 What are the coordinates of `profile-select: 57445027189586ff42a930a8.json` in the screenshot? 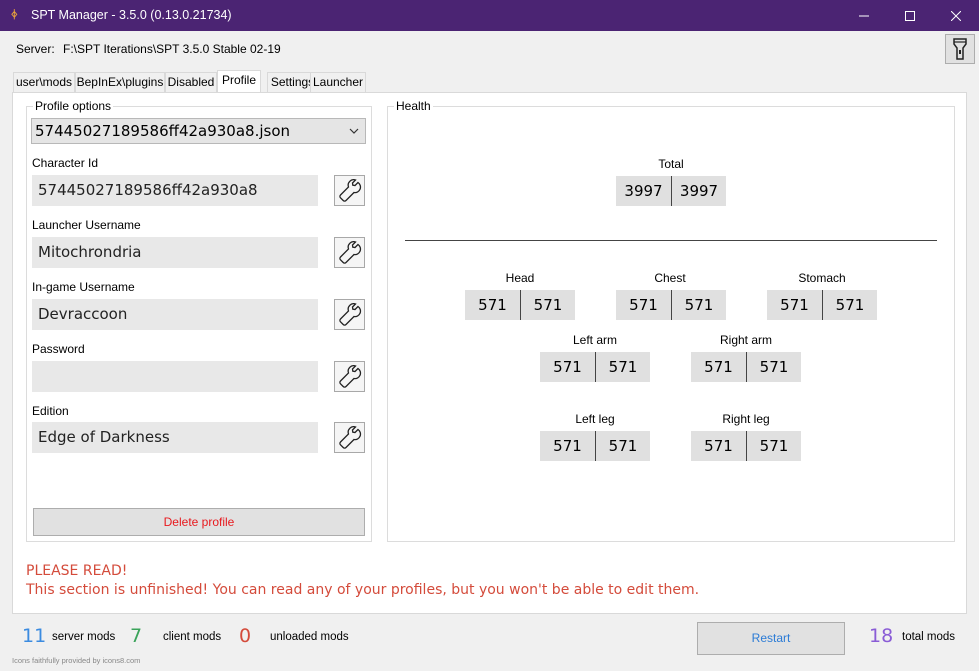 It's located at (198, 131).